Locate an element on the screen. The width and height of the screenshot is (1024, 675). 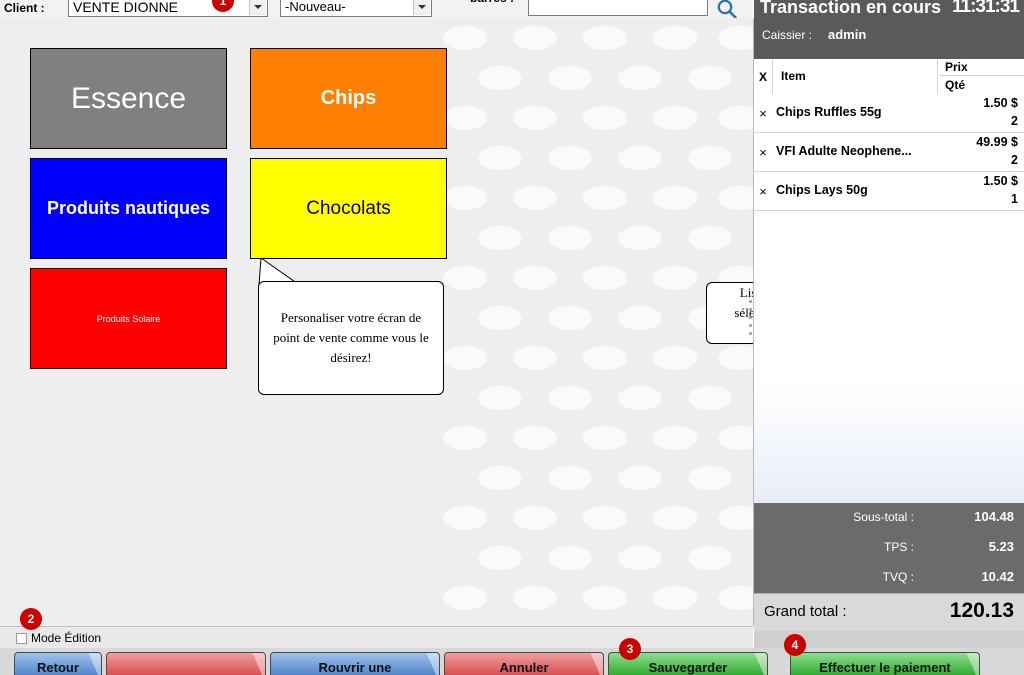
pos-tile-produits-solaire: Produits Solaire is located at coordinates (128, 318).